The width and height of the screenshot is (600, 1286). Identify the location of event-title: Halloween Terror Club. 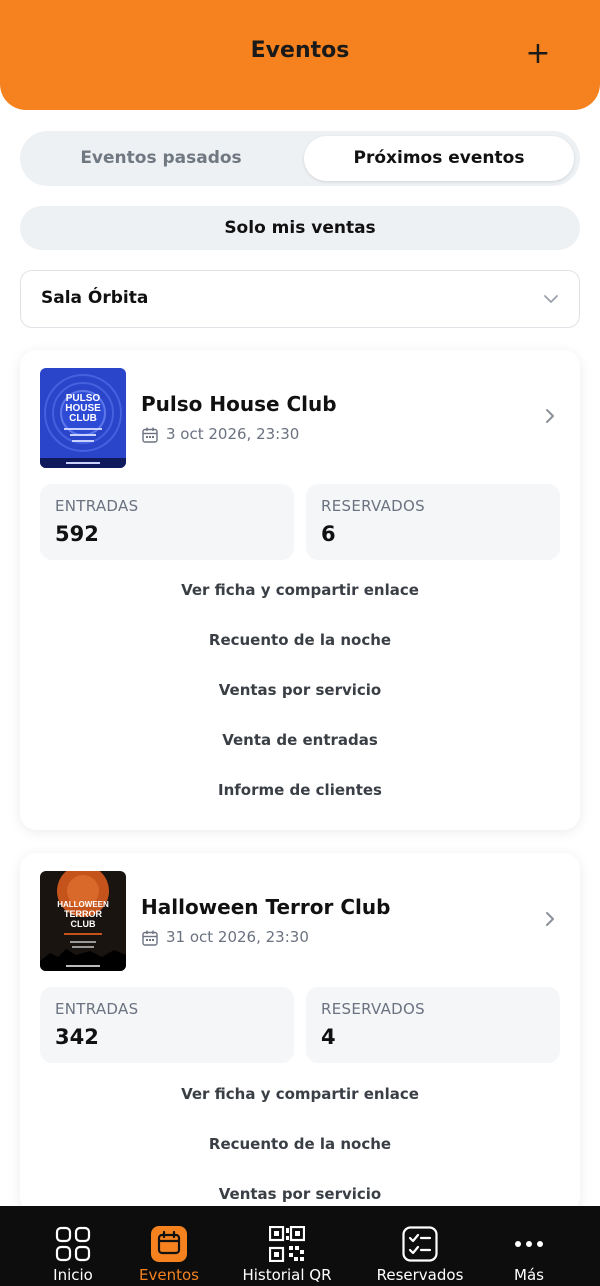
(265, 907).